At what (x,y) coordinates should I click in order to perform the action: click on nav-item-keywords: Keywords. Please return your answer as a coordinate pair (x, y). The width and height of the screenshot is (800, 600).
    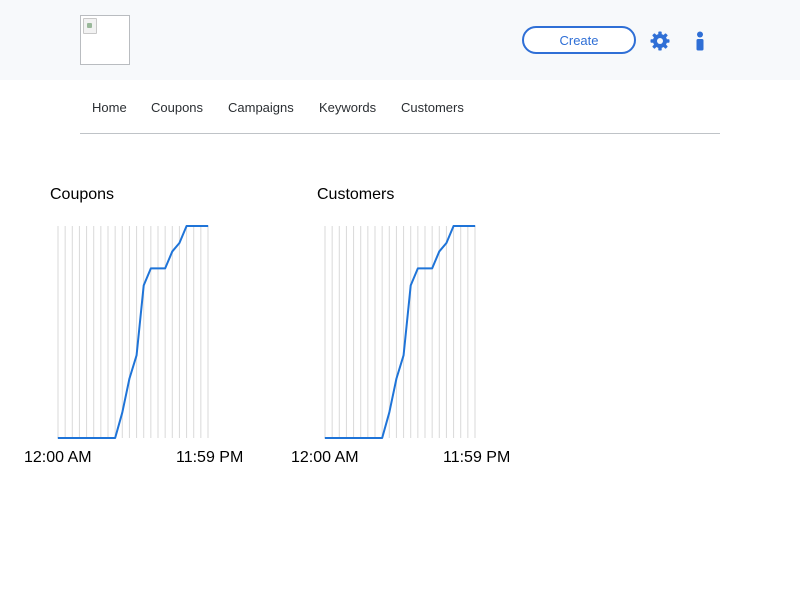
    Looking at the image, I should click on (347, 107).